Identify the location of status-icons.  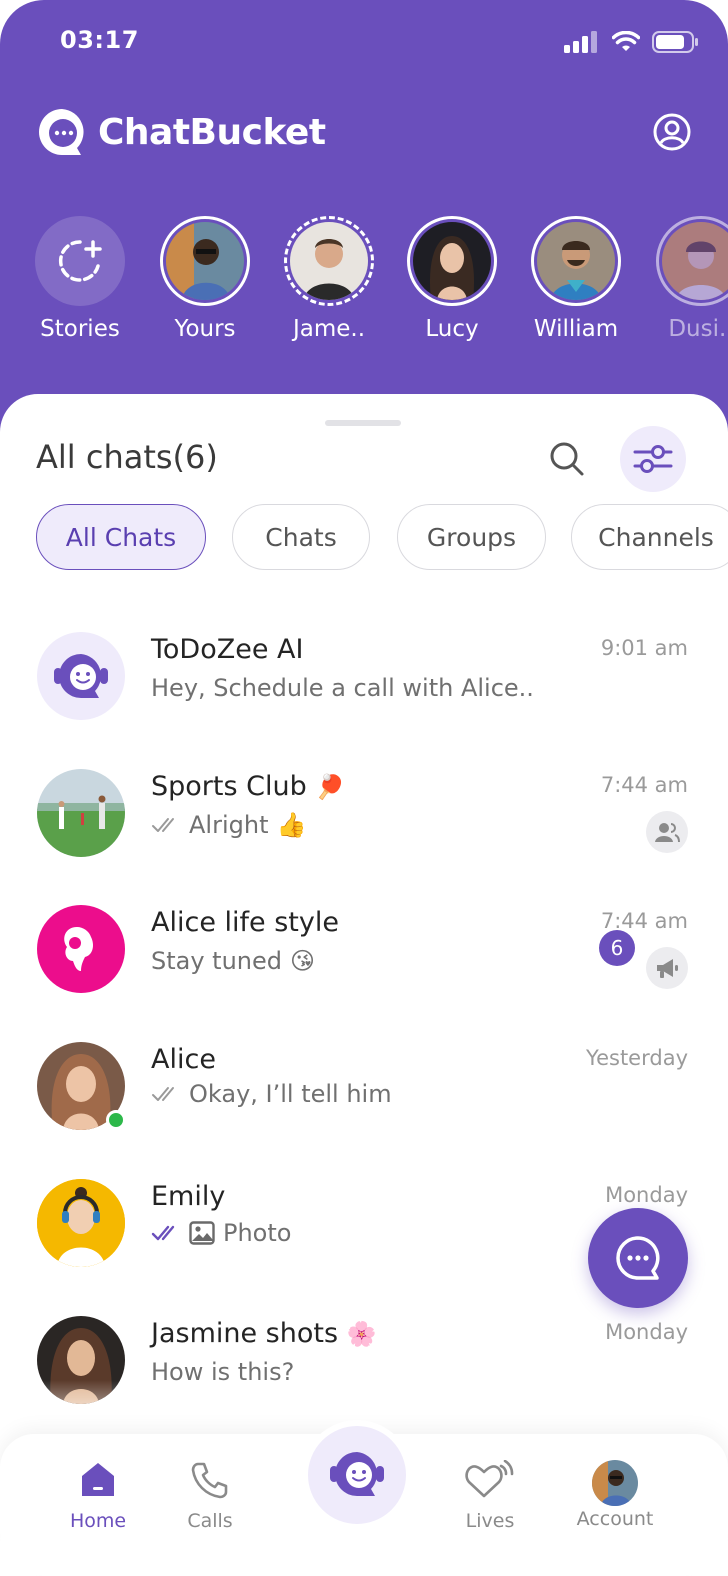
(632, 42).